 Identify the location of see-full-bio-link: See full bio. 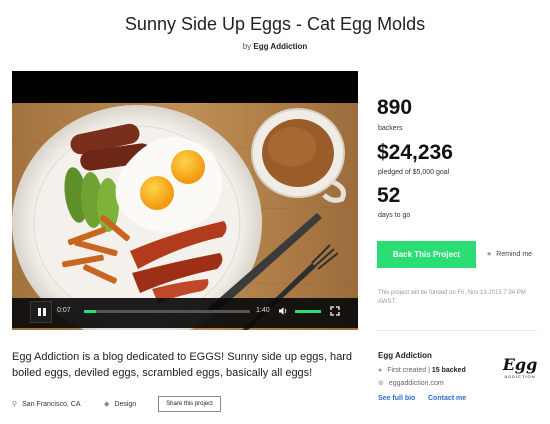
(396, 398).